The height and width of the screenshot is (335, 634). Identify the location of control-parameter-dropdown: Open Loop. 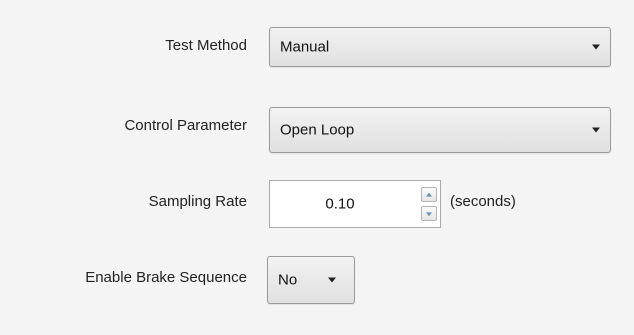
(440, 130).